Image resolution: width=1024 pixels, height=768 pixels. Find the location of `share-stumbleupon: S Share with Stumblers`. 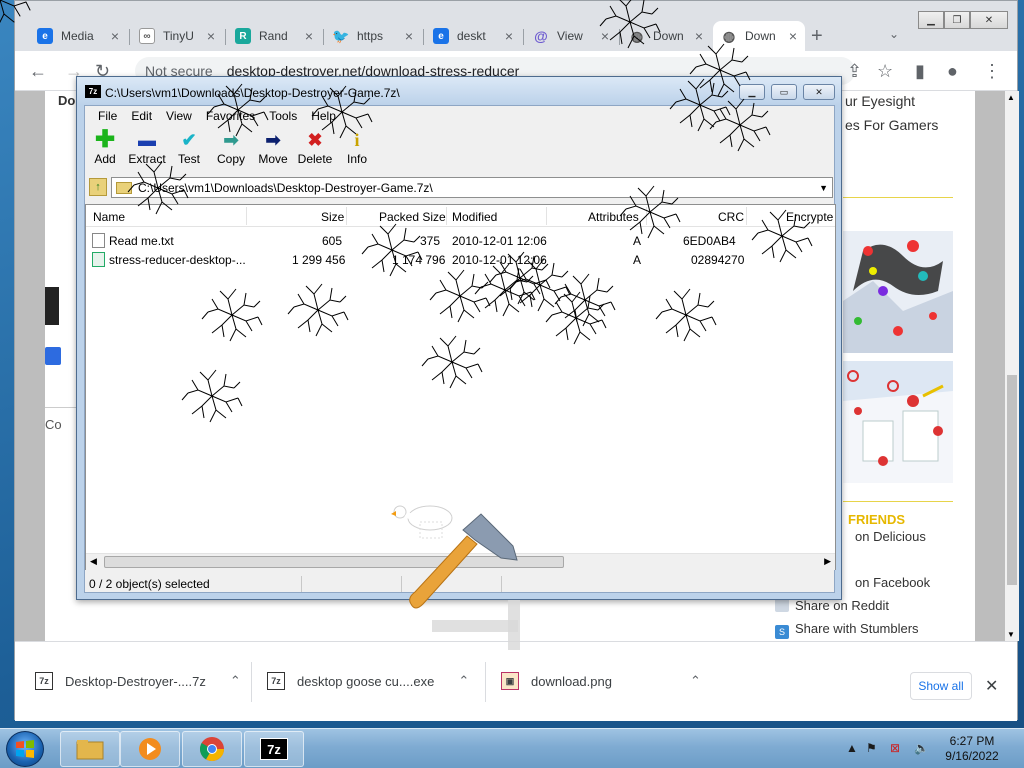

share-stumbleupon: S Share with Stumblers is located at coordinates (847, 630).